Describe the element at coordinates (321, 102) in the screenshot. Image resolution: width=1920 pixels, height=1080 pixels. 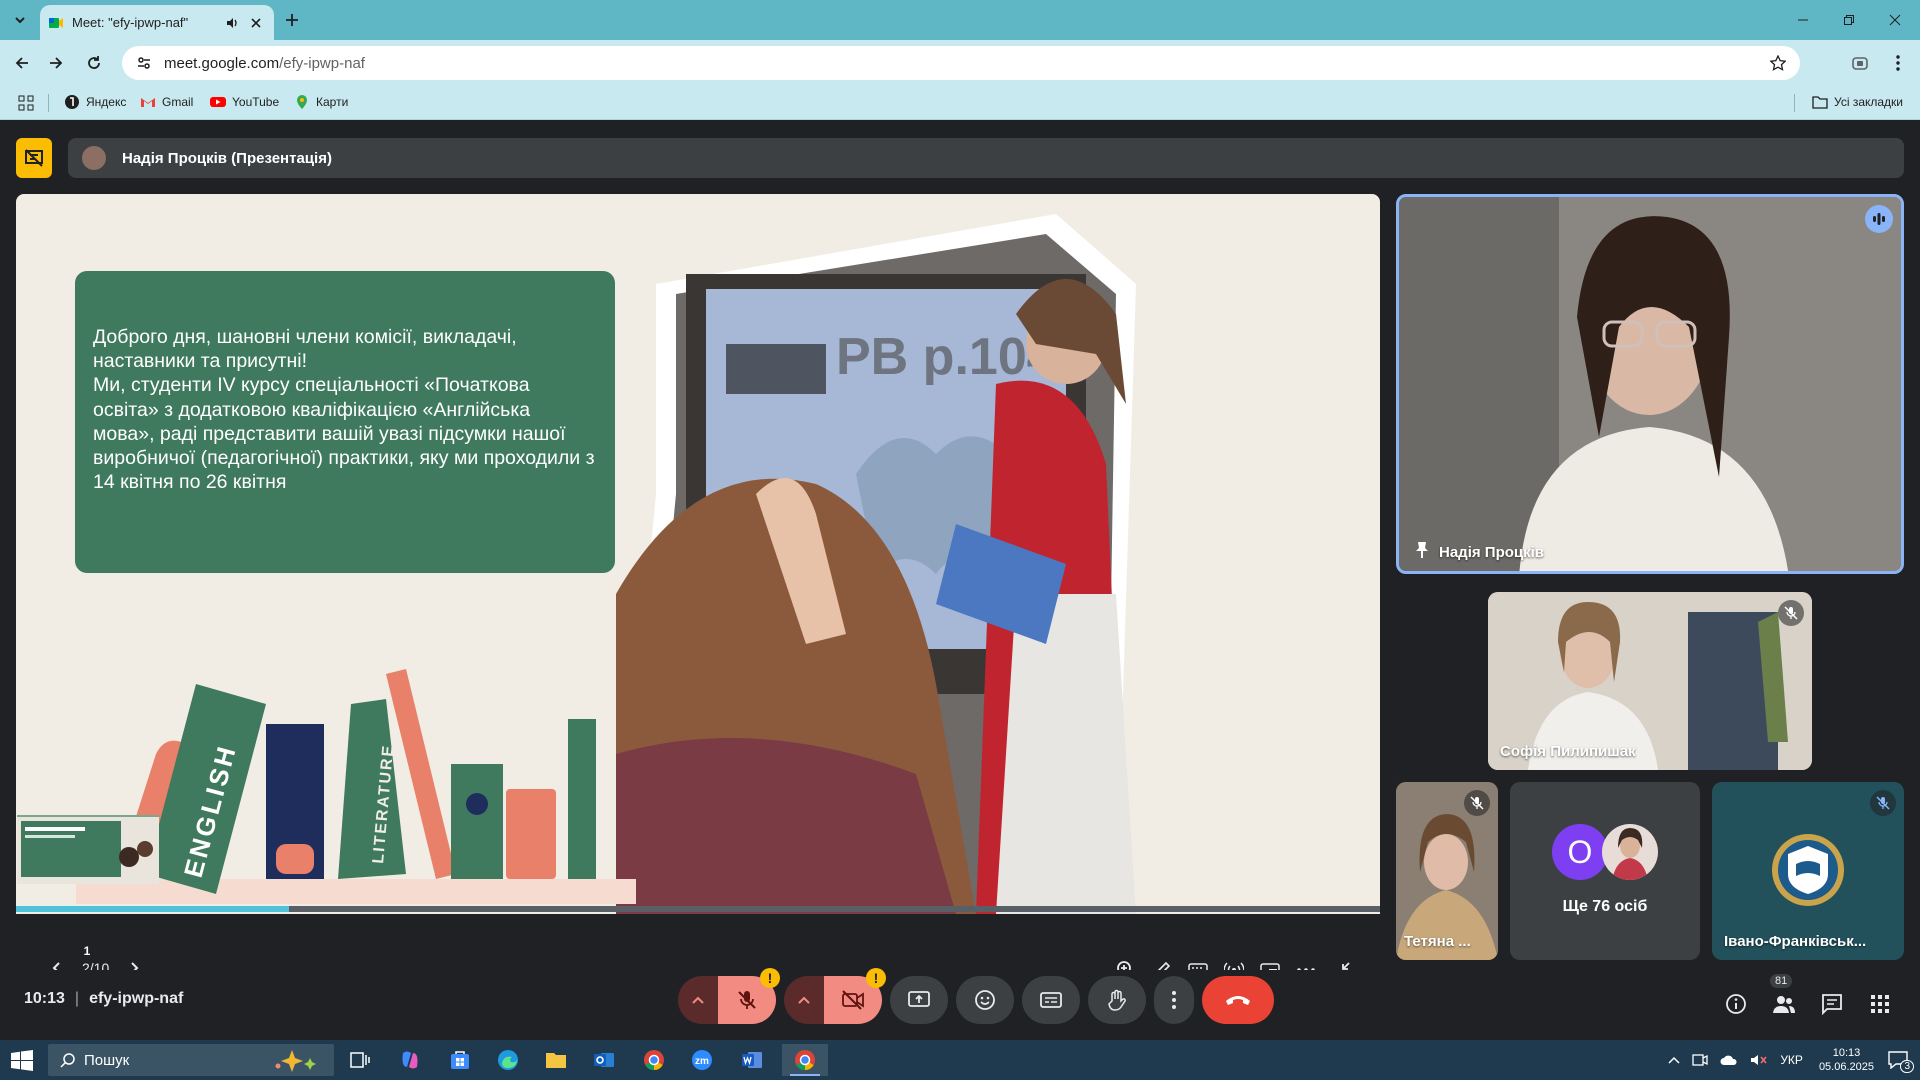
I see `bookmark-maps: Карти` at that location.